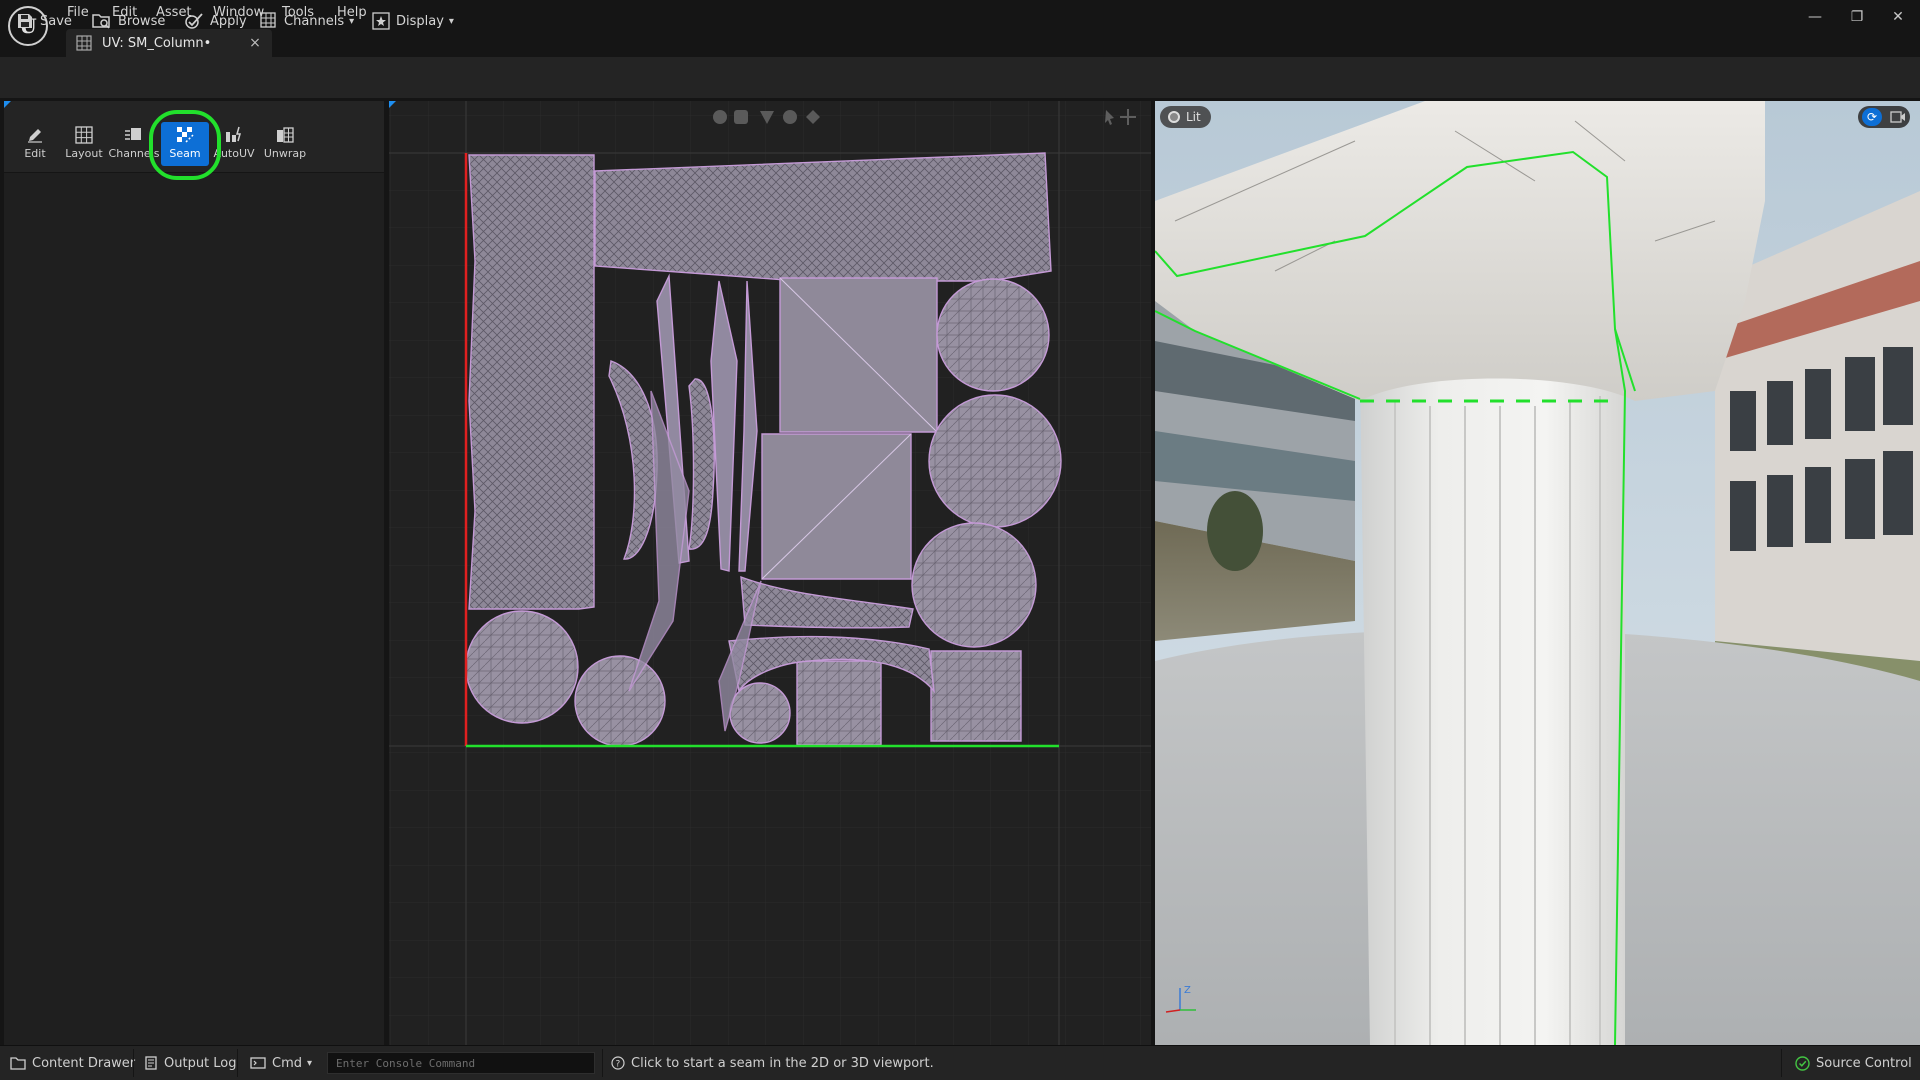 The width and height of the screenshot is (1920, 1080). What do you see at coordinates (84, 153) in the screenshot?
I see `tool-layout-label: Layout` at bounding box center [84, 153].